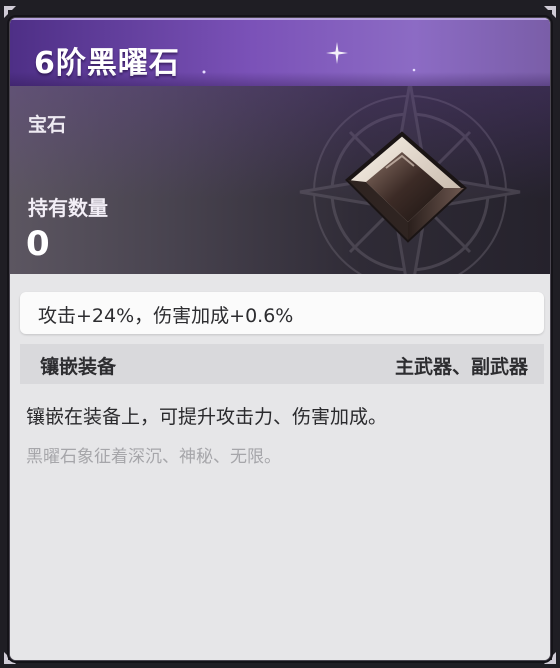 This screenshot has width=560, height=668. What do you see at coordinates (68, 208) in the screenshot?
I see `owned-count-label: 持有数量` at bounding box center [68, 208].